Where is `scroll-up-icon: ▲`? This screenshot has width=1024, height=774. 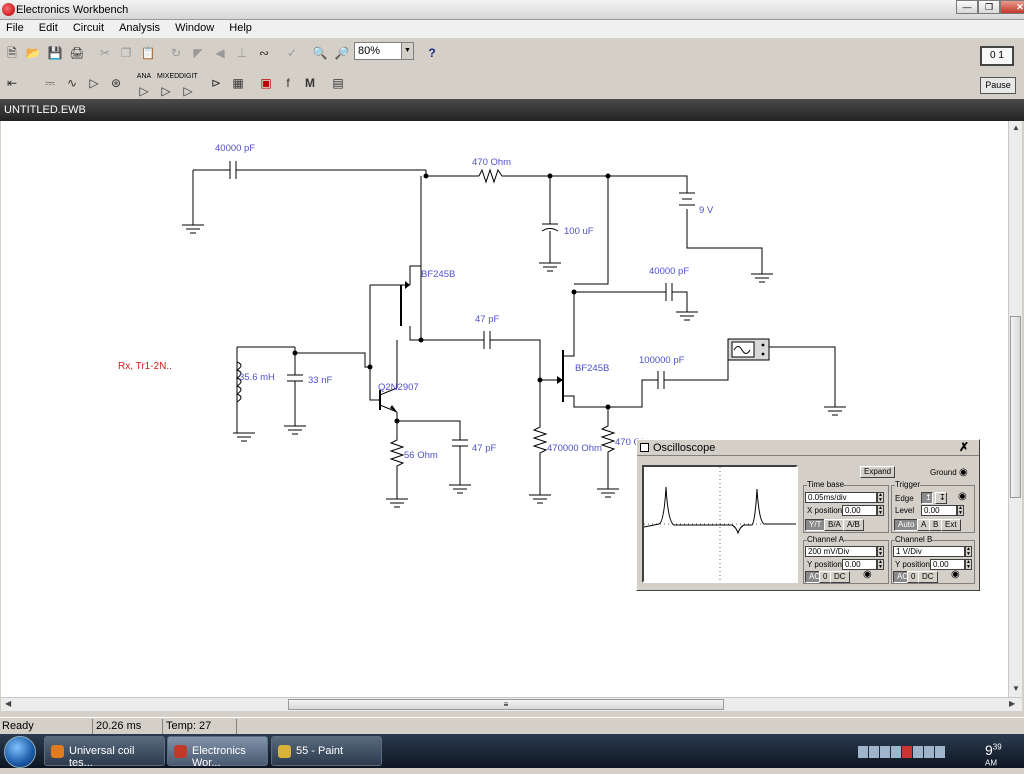
scroll-up-icon: ▲ is located at coordinates (1016, 127).